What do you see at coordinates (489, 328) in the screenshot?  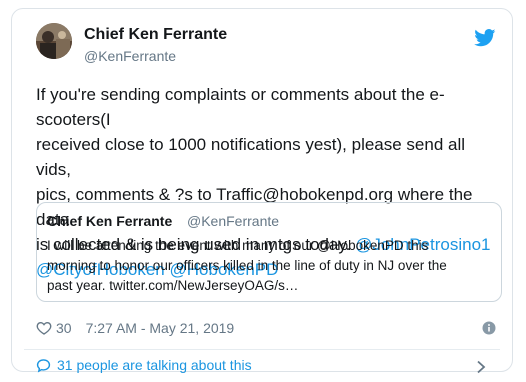 I see `info-icon` at bounding box center [489, 328].